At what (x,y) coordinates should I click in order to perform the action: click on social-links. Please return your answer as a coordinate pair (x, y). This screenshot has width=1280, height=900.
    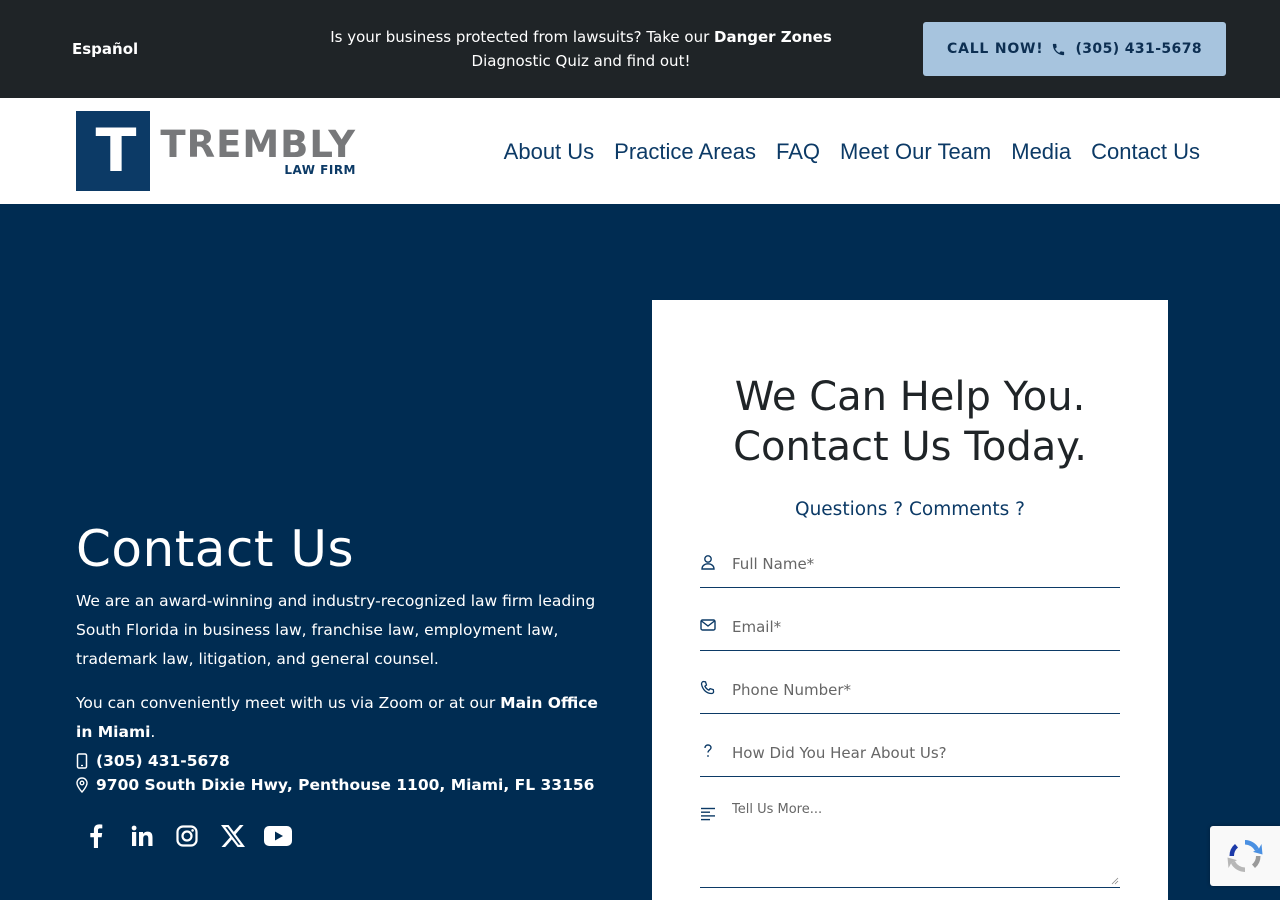
    Looking at the image, I should click on (196, 836).